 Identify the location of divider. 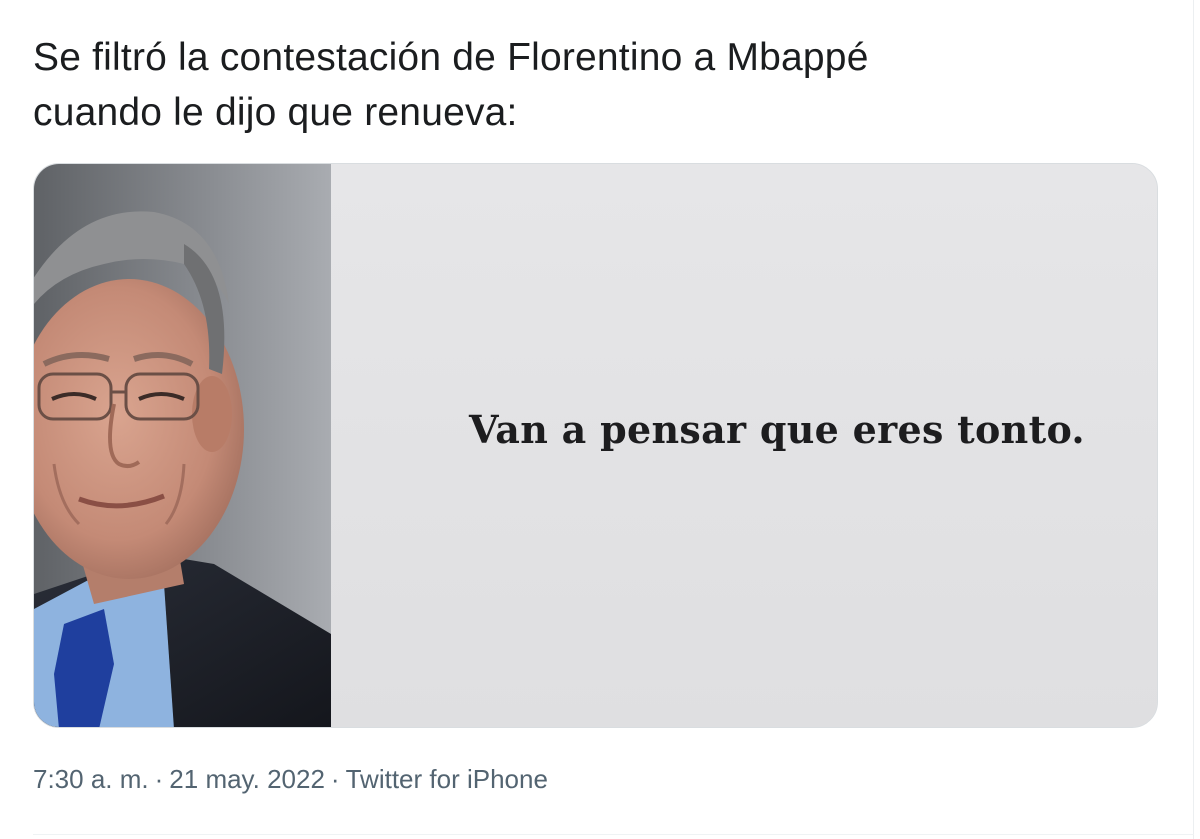
(613, 834).